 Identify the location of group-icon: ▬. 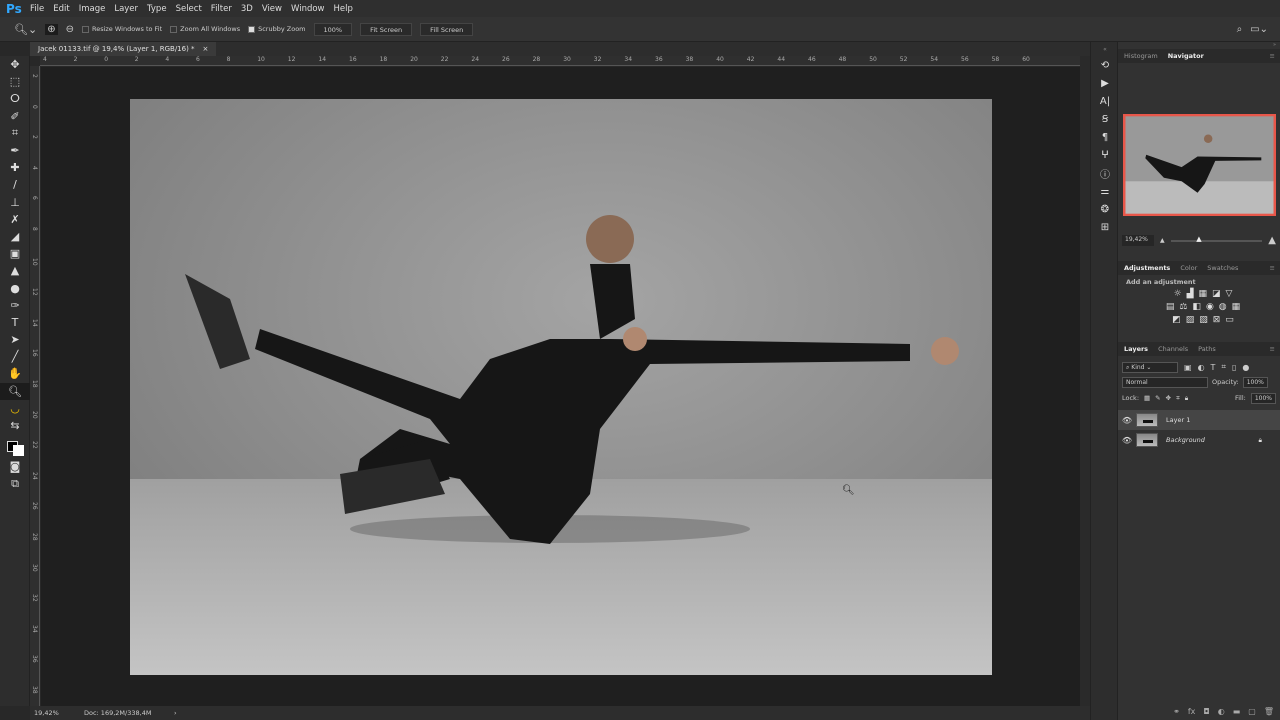
(1237, 711).